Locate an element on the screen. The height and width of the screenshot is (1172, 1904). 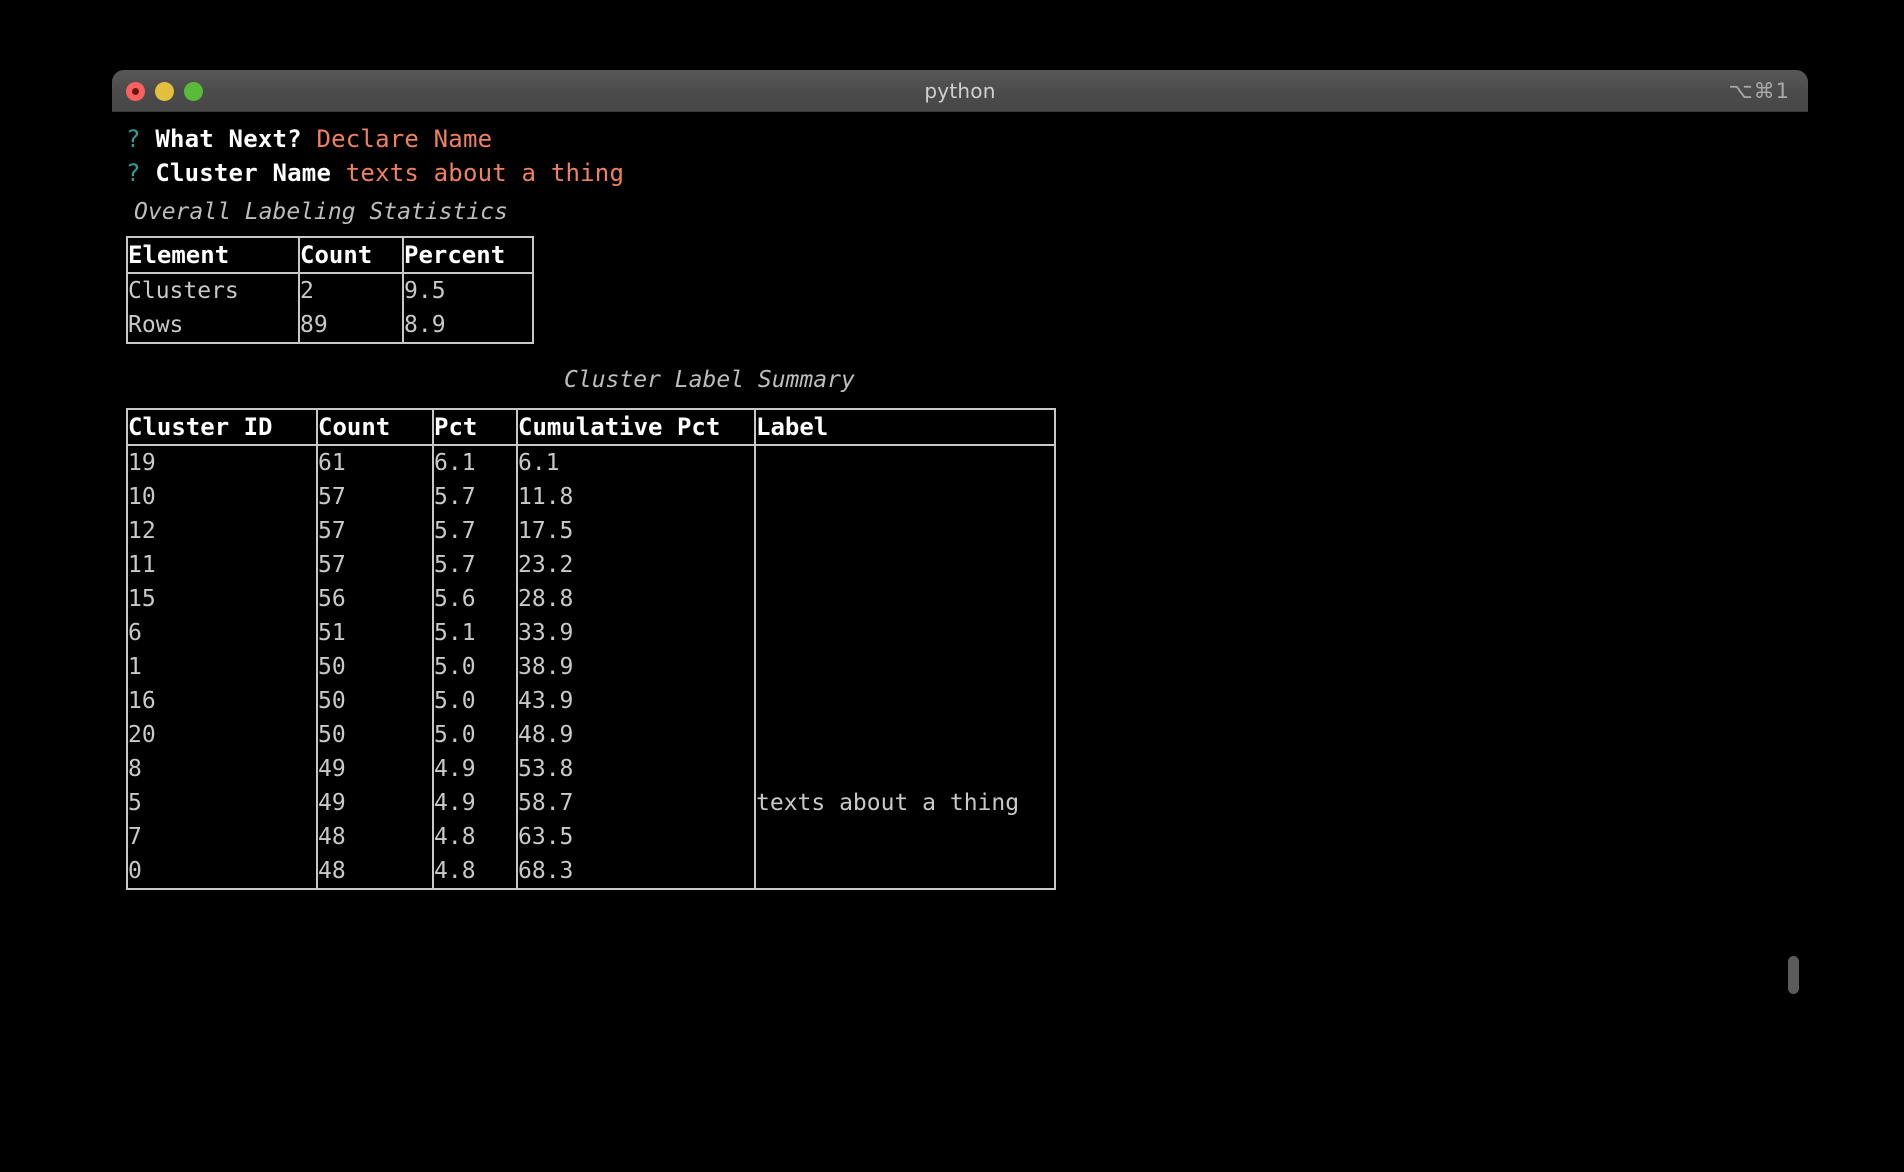
column-header-percent: Percent is located at coordinates (455, 255).